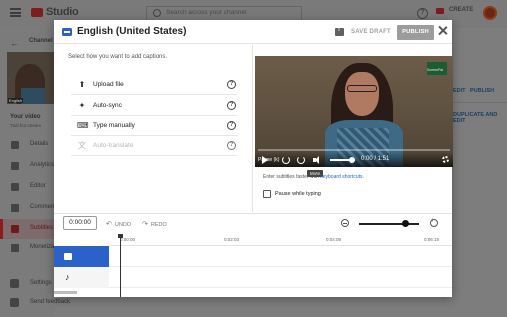 This screenshot has height=317, width=507. Describe the element at coordinates (317, 160) in the screenshot. I see `volume-icon` at that location.